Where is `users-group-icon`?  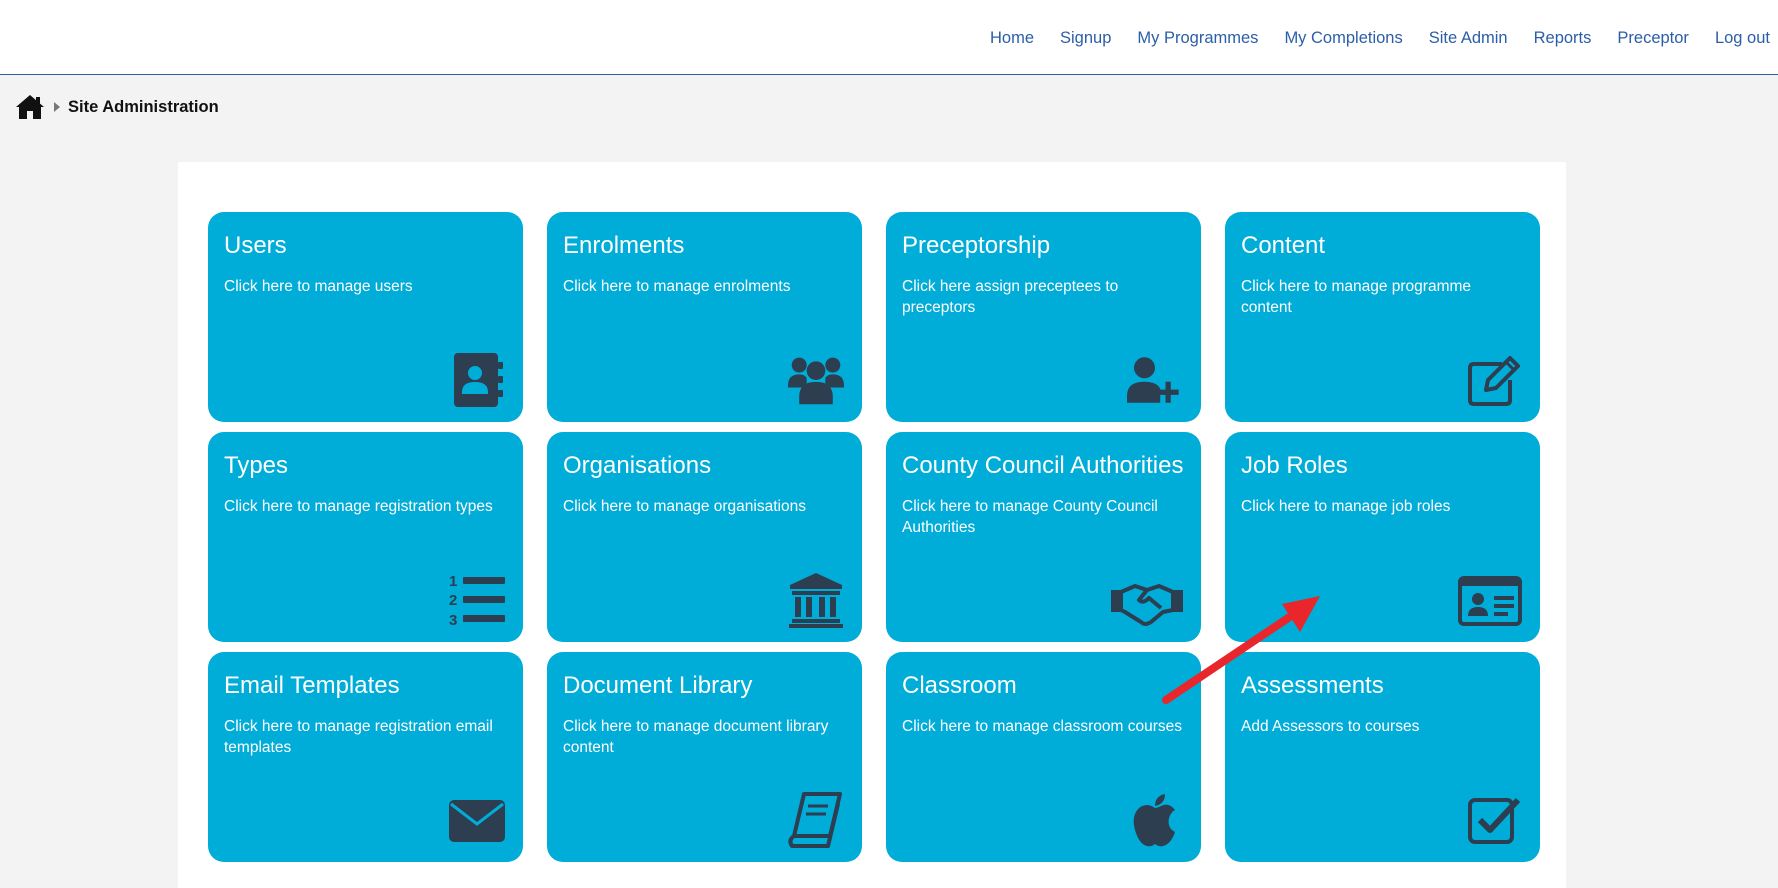
users-group-icon is located at coordinates (816, 381).